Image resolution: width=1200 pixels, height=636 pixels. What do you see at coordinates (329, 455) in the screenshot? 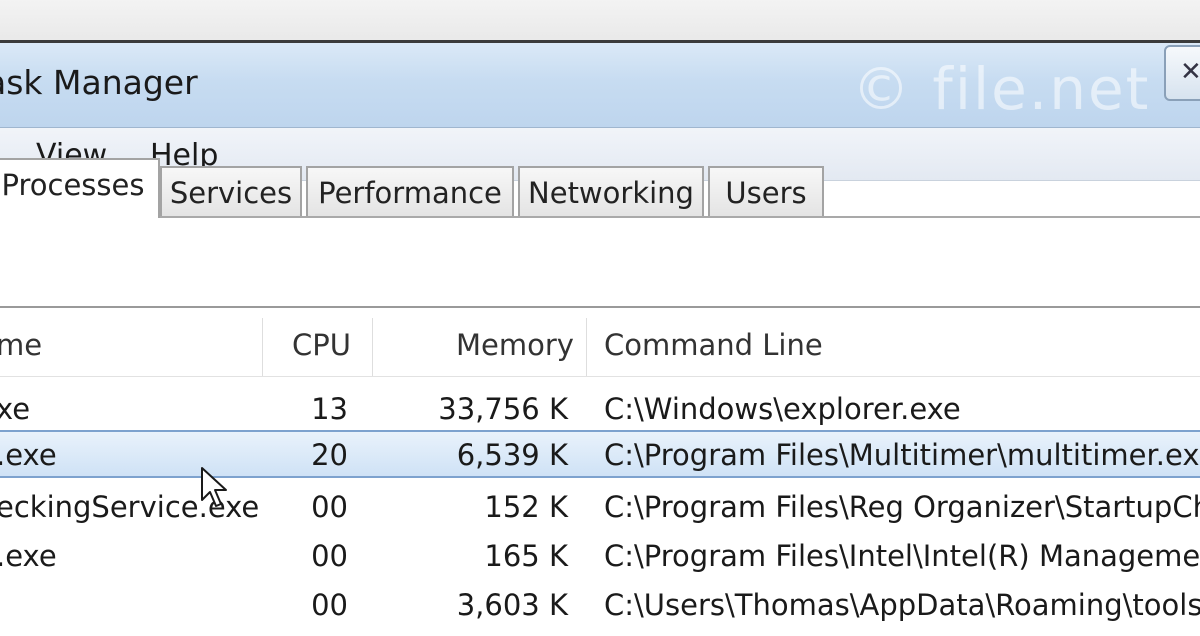
I see `process-cpu: 20` at bounding box center [329, 455].